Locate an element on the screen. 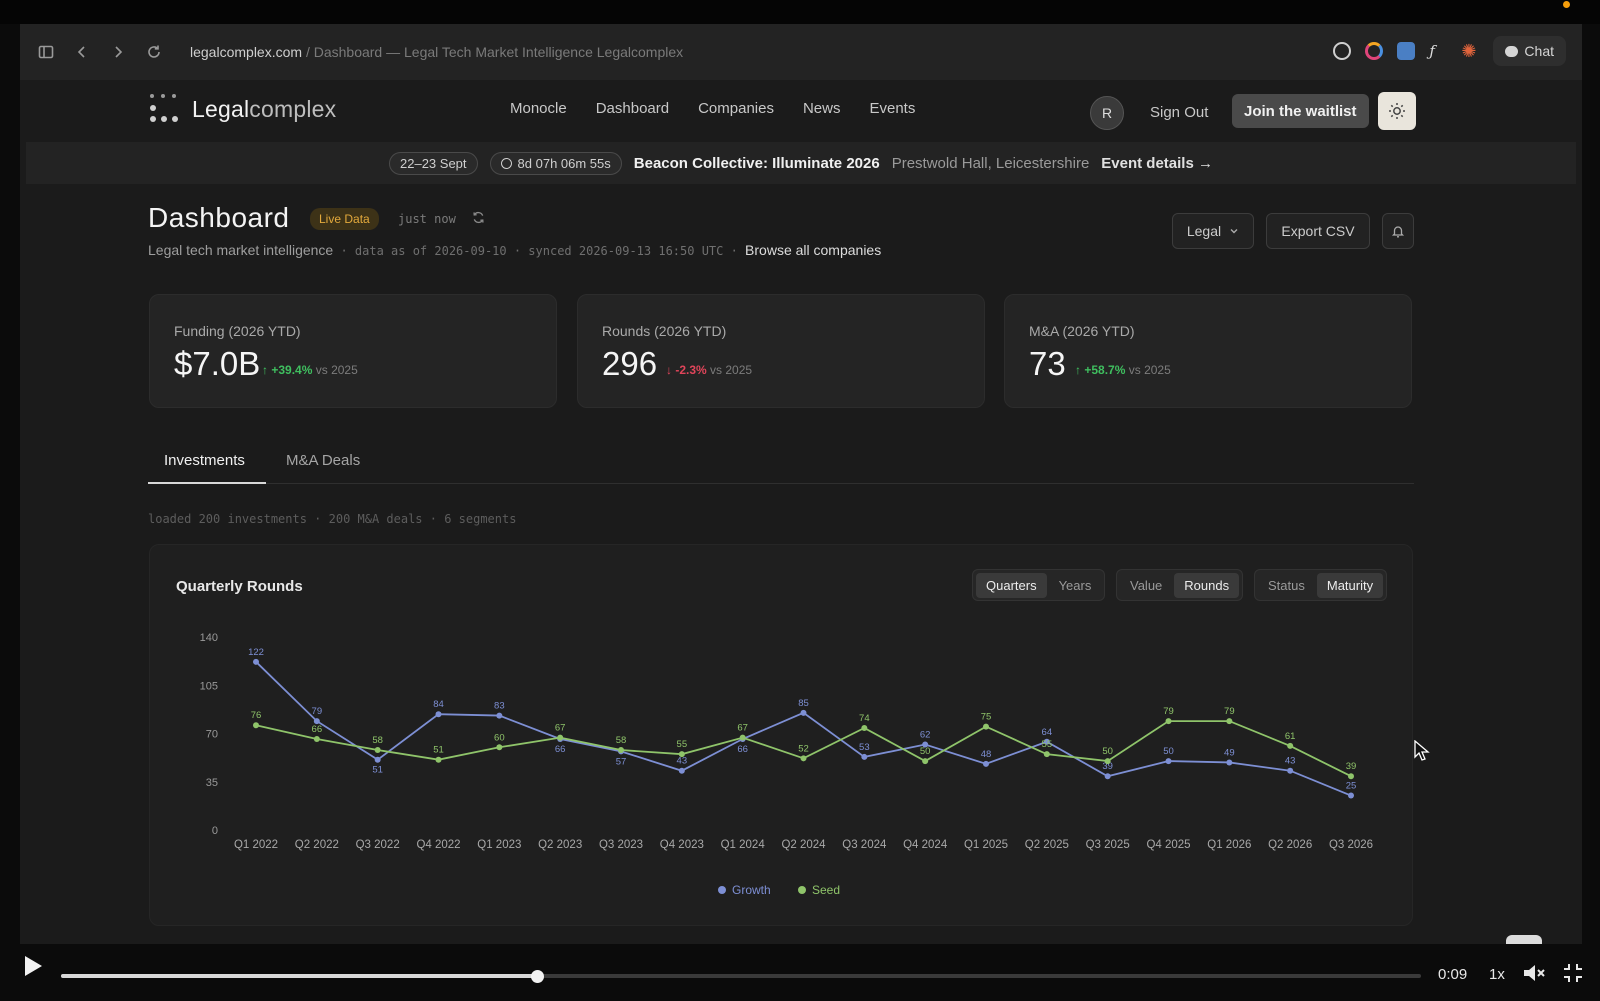  x-tick-label: Q2 2026 is located at coordinates (1290, 845).